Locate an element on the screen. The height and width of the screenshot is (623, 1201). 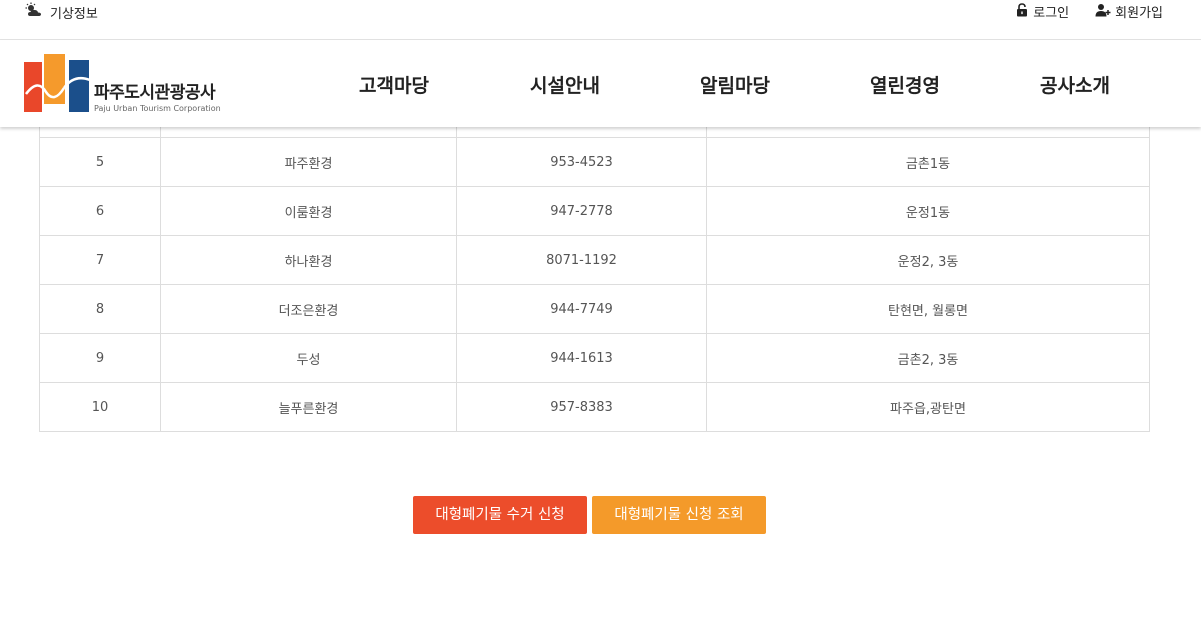
company-name: 하나환경 is located at coordinates (308, 260).